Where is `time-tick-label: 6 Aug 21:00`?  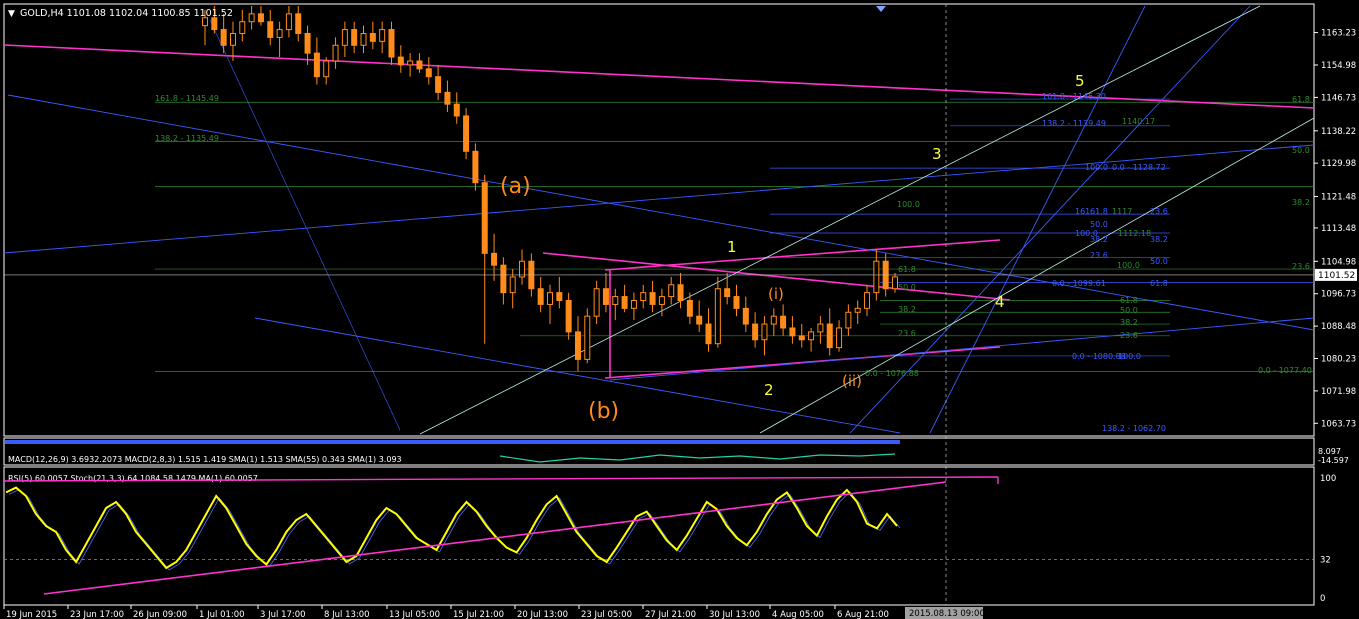
time-tick-label: 6 Aug 21:00 is located at coordinates (863, 614).